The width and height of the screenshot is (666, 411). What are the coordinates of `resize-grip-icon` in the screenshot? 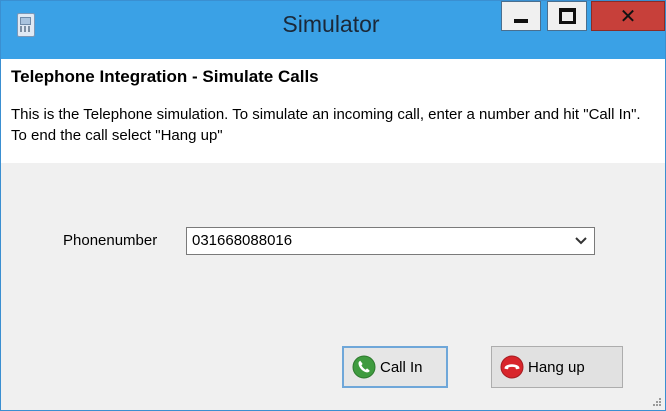 It's located at (657, 402).